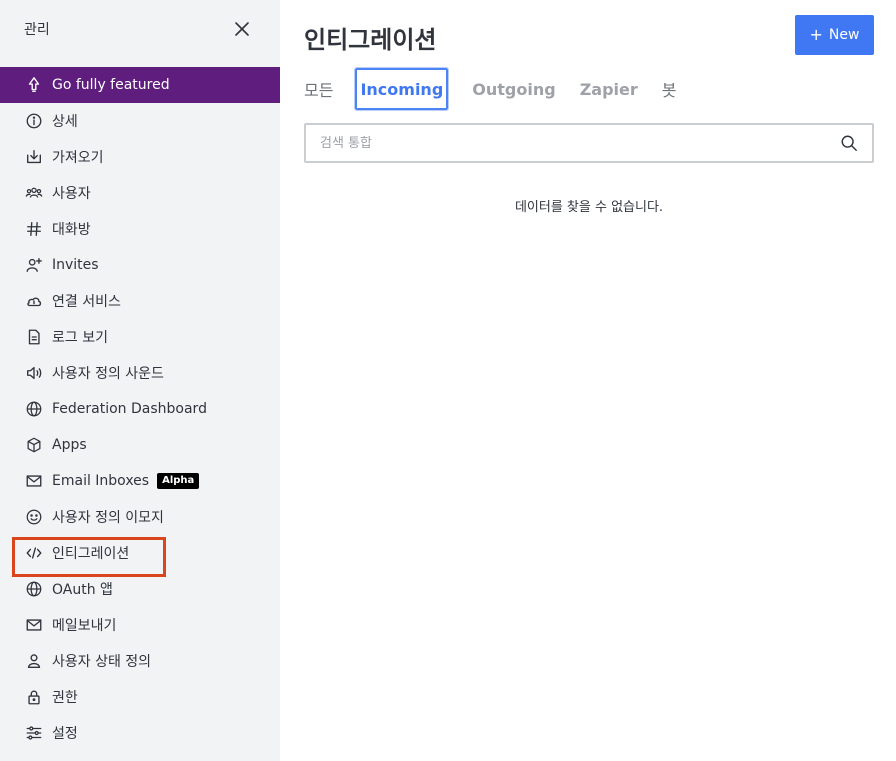  Describe the element at coordinates (570, 143) in the screenshot. I see `search-input` at that location.